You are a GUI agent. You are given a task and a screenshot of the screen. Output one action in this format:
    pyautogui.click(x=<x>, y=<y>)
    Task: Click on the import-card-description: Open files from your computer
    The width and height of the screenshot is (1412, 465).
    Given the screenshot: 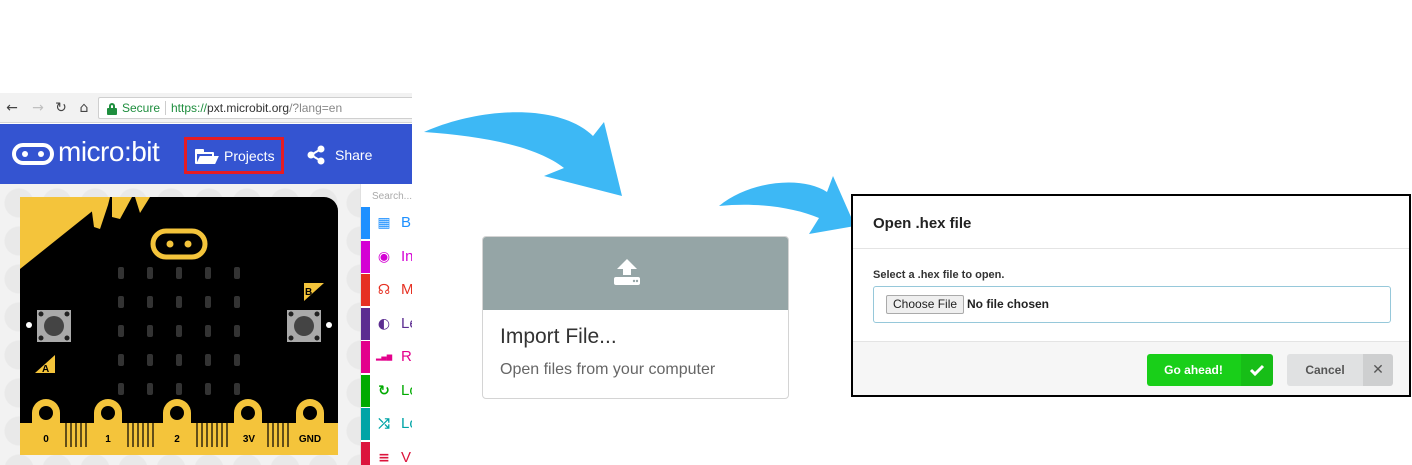 What is the action you would take?
    pyautogui.click(x=608, y=369)
    